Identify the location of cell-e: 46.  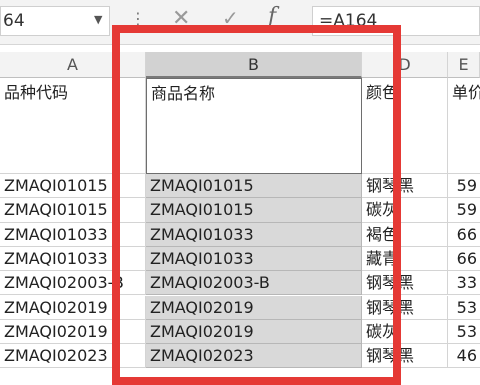
(464, 356).